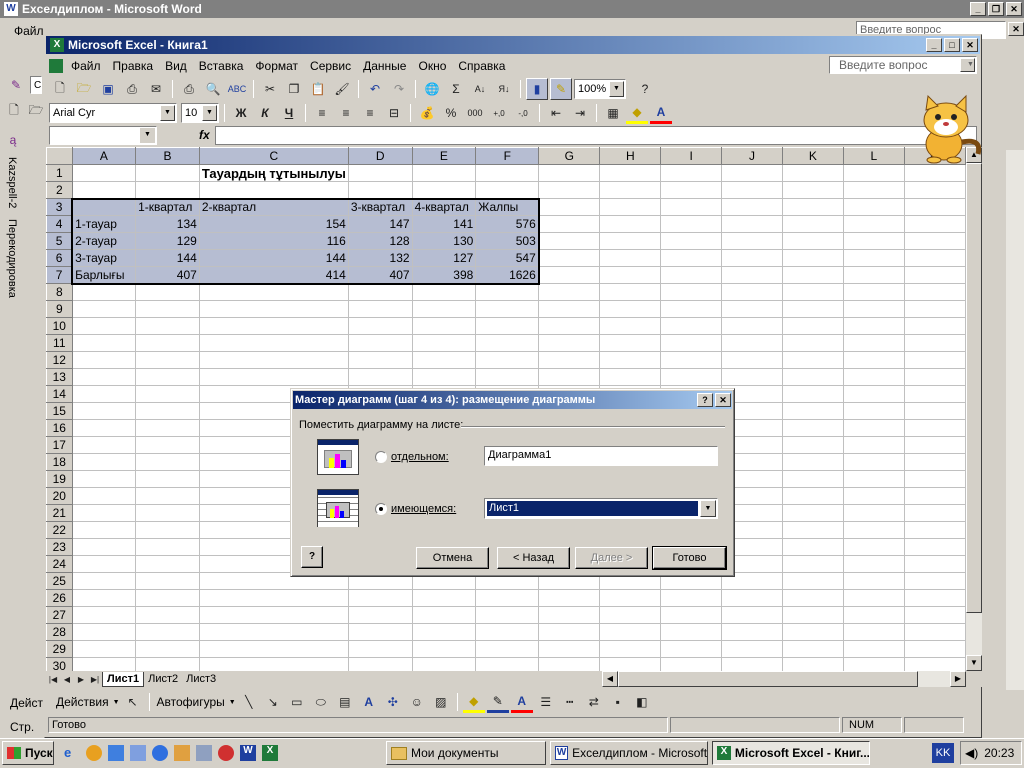 This screenshot has width=1024, height=768. Describe the element at coordinates (12, 189) in the screenshot. I see `side-label-kazspell: Kazspell-2` at that location.